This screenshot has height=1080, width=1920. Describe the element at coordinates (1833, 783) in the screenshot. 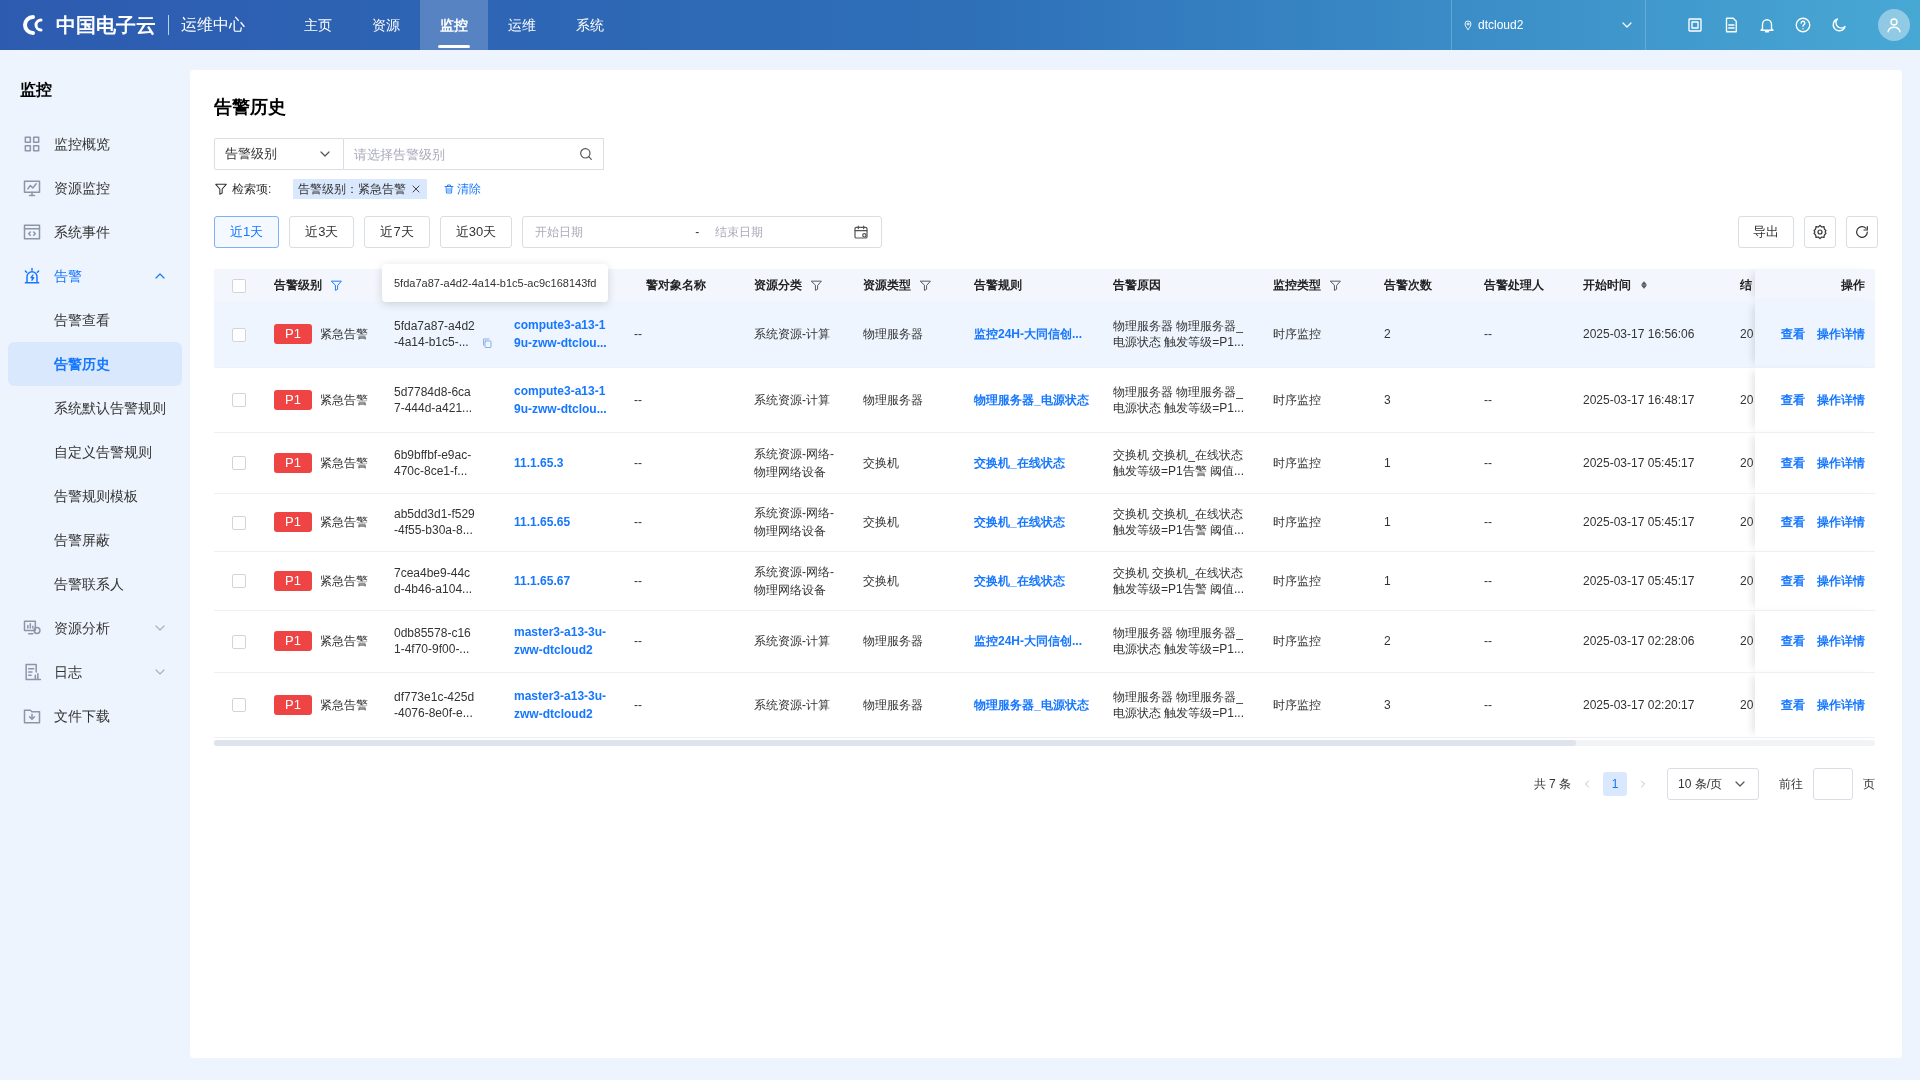

I see `page-input` at that location.